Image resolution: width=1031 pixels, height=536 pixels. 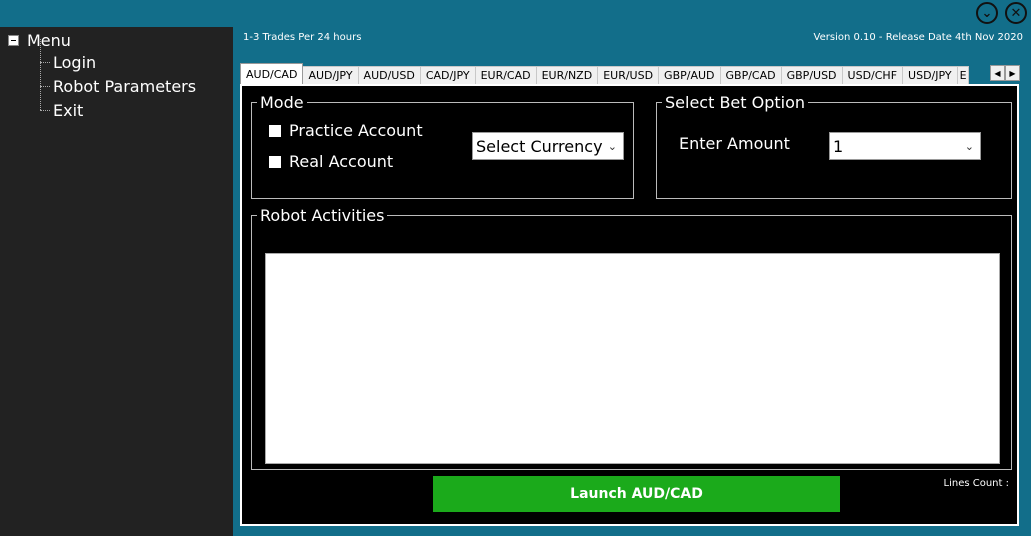 I want to click on practice-account-label: Practice Account, so click(x=356, y=130).